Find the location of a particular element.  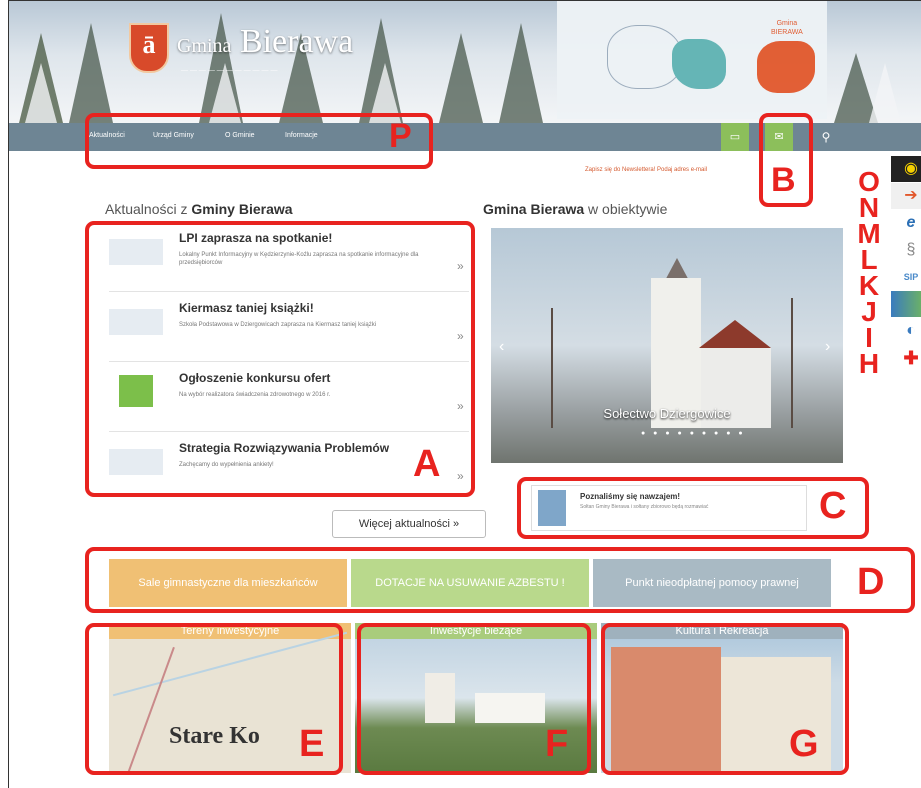

more-news-button: Więcej aktualności » is located at coordinates (409, 524).